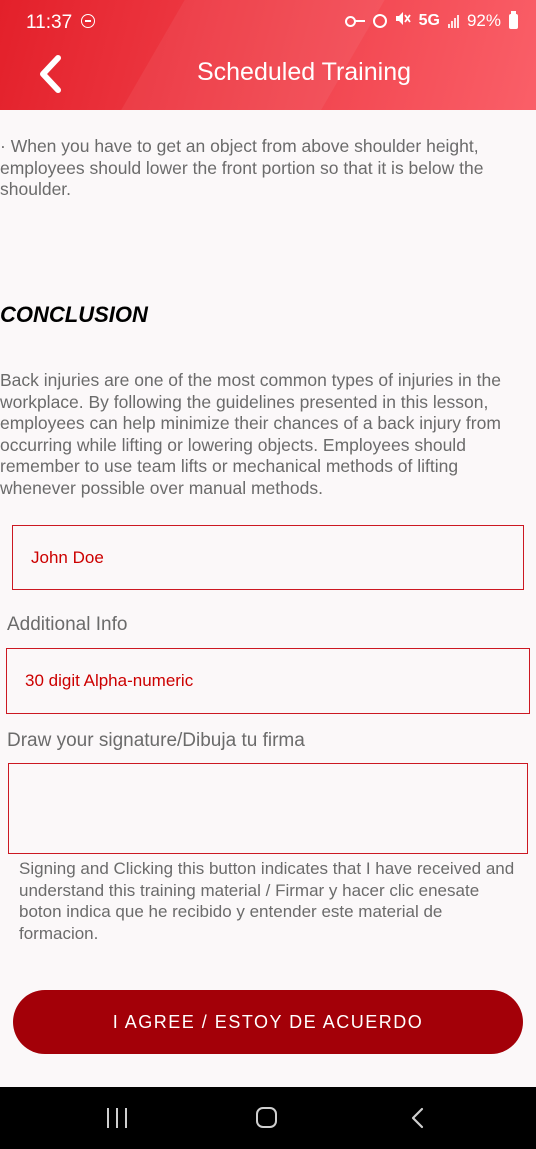  Describe the element at coordinates (304, 72) in the screenshot. I see `page-title: Scheduled Training` at that location.